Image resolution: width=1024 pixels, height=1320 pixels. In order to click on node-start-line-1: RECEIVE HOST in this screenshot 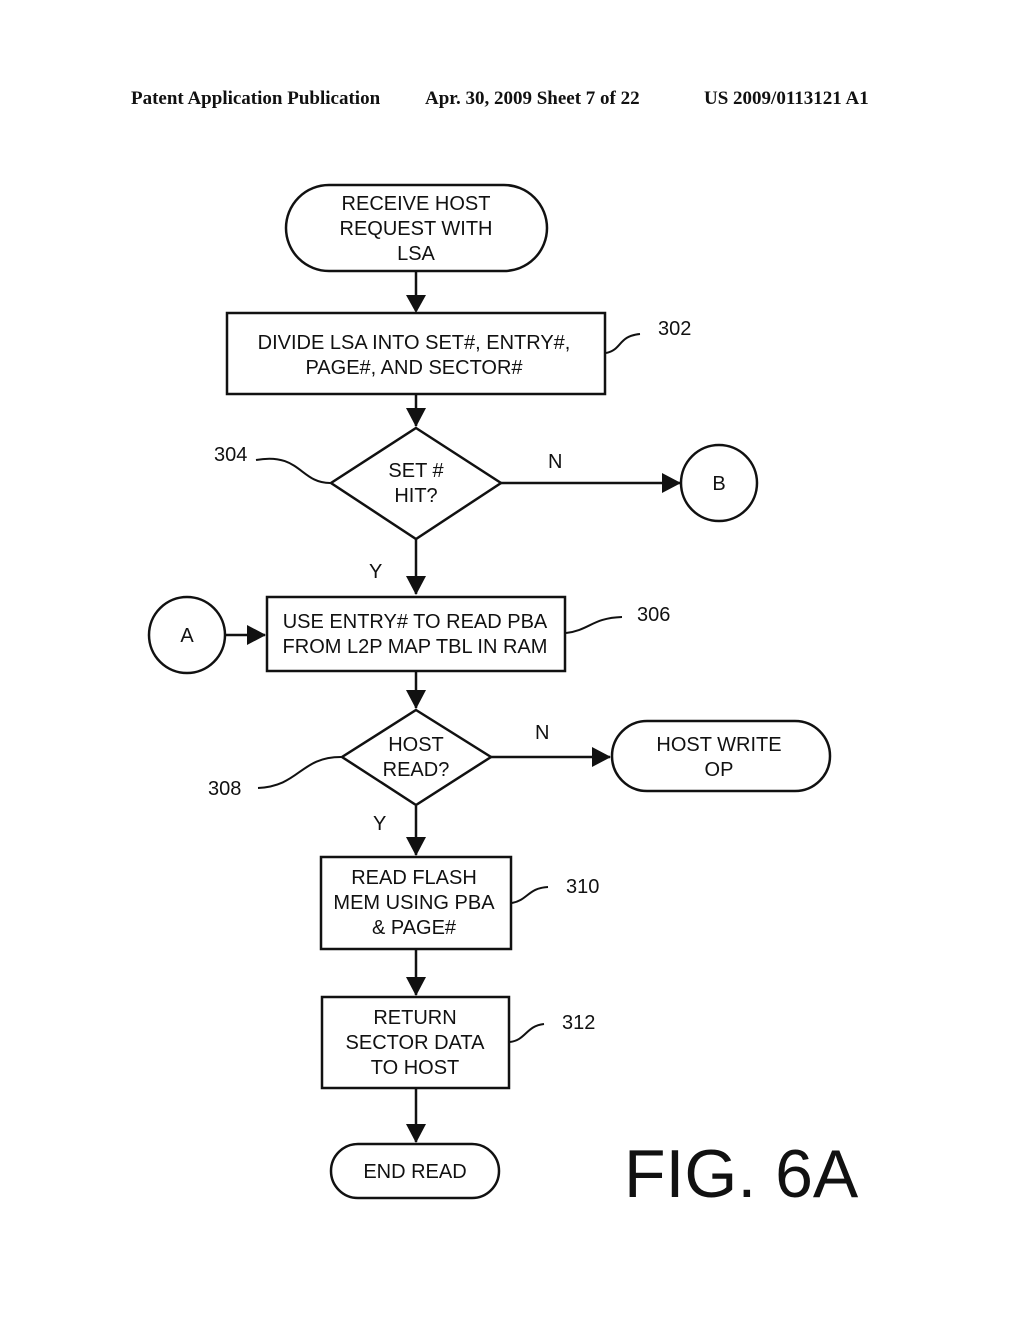, I will do `click(416, 204)`.